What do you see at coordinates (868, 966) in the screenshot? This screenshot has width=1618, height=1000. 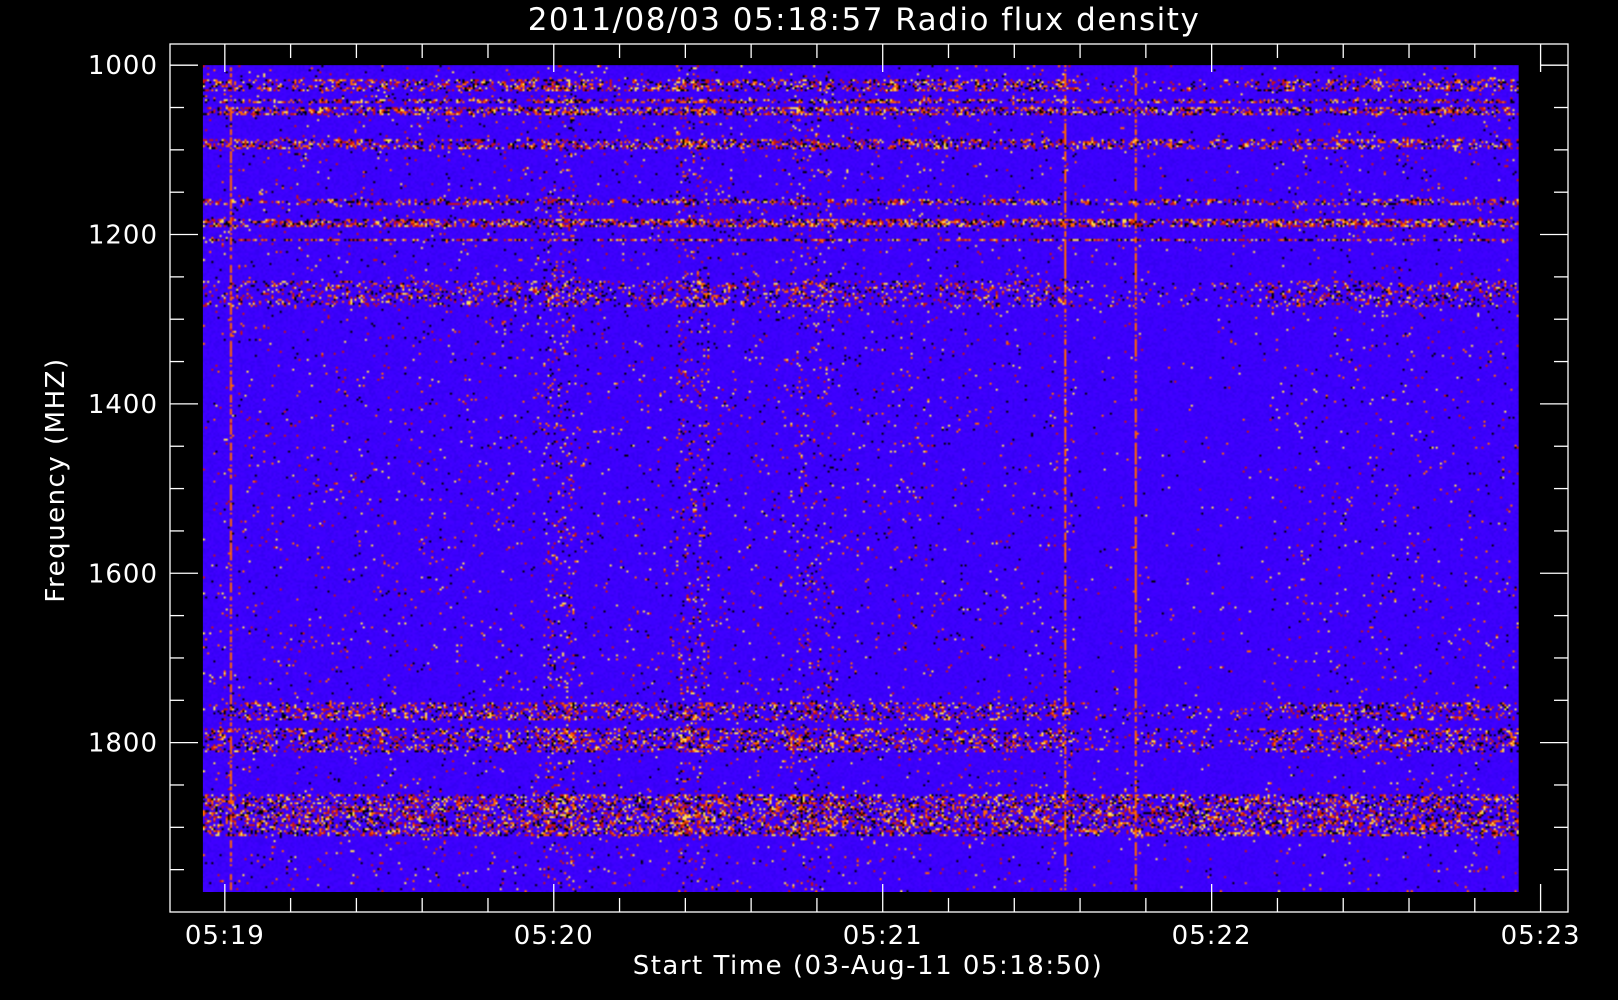 I see `x-axis-title: Start Time (03-Aug-11 05:18:50)` at bounding box center [868, 966].